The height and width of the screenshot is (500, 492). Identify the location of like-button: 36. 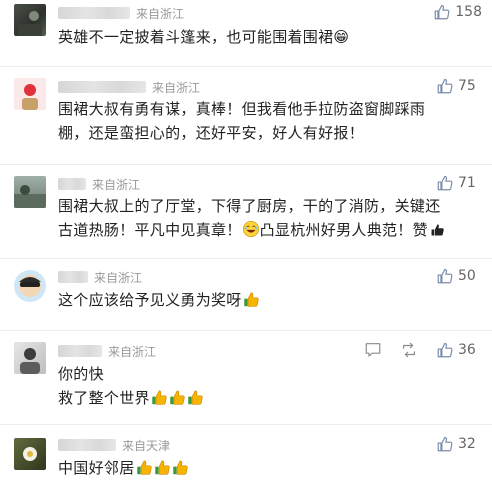
(459, 350).